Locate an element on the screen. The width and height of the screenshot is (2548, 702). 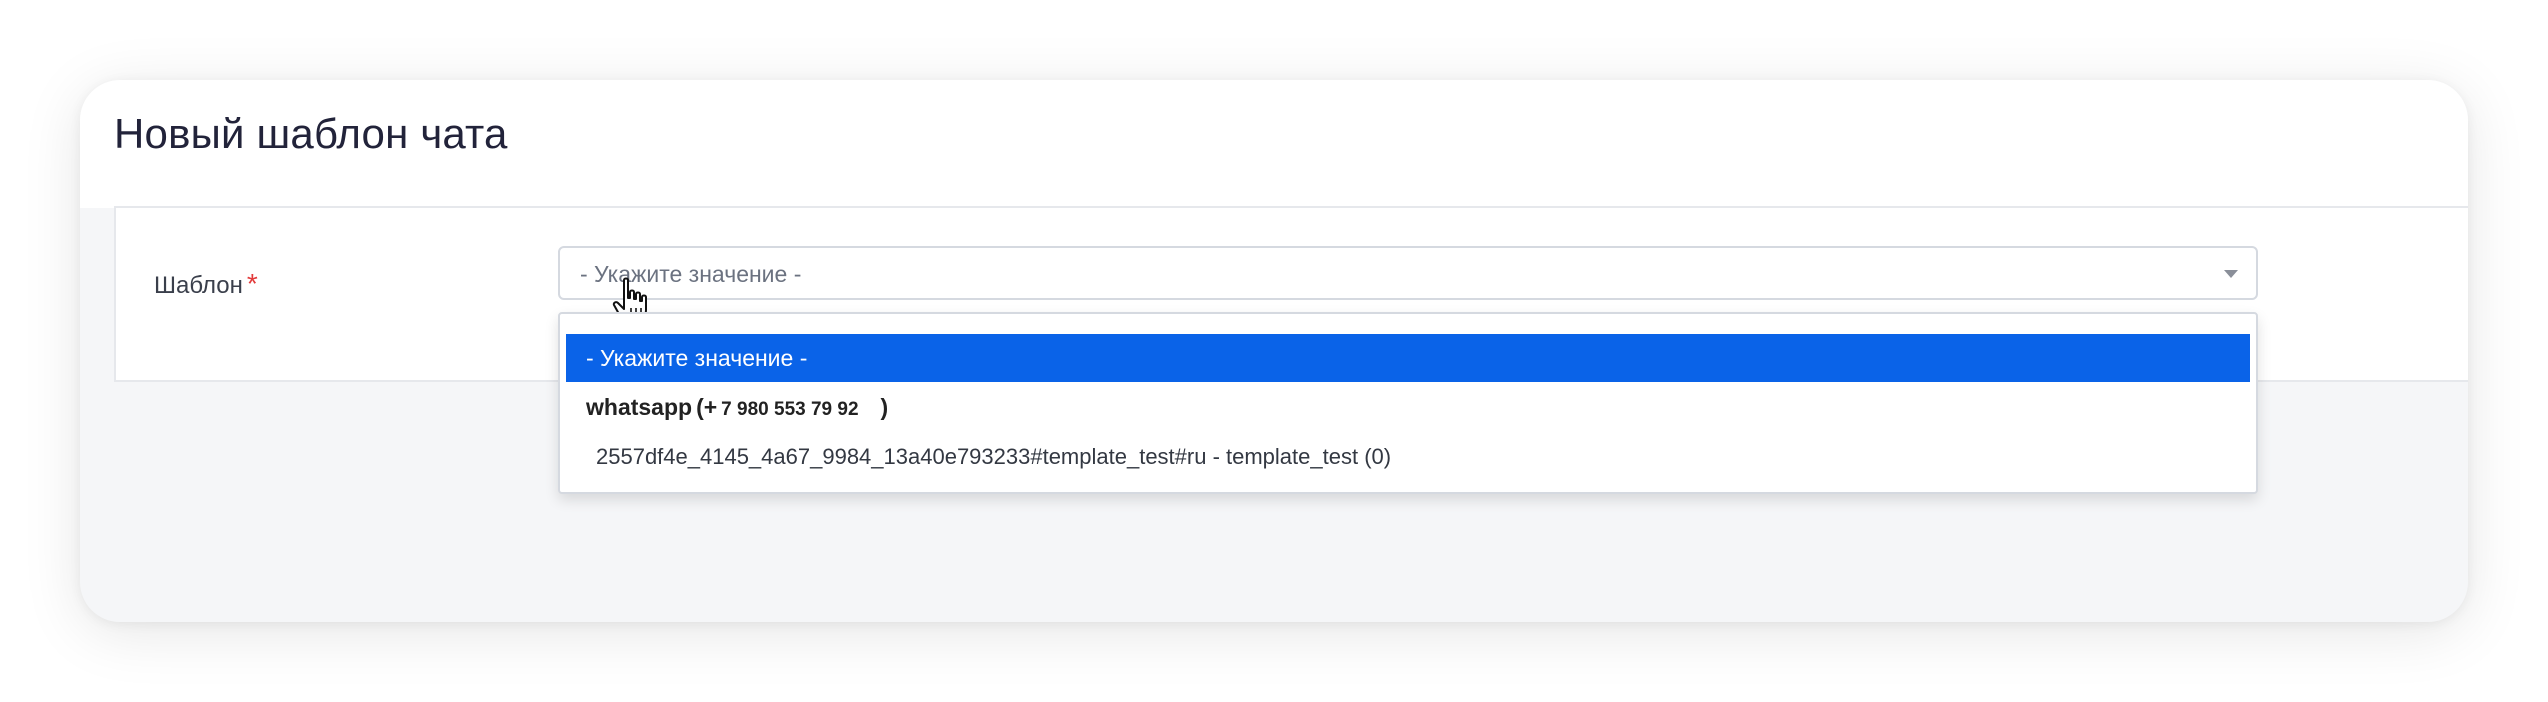
template-select: - Укажите значение - is located at coordinates (1408, 284).